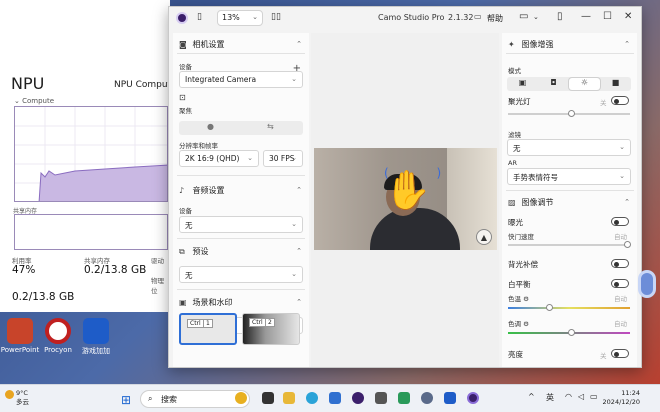  I want to click on compute-graph-svg, so click(91, 154).